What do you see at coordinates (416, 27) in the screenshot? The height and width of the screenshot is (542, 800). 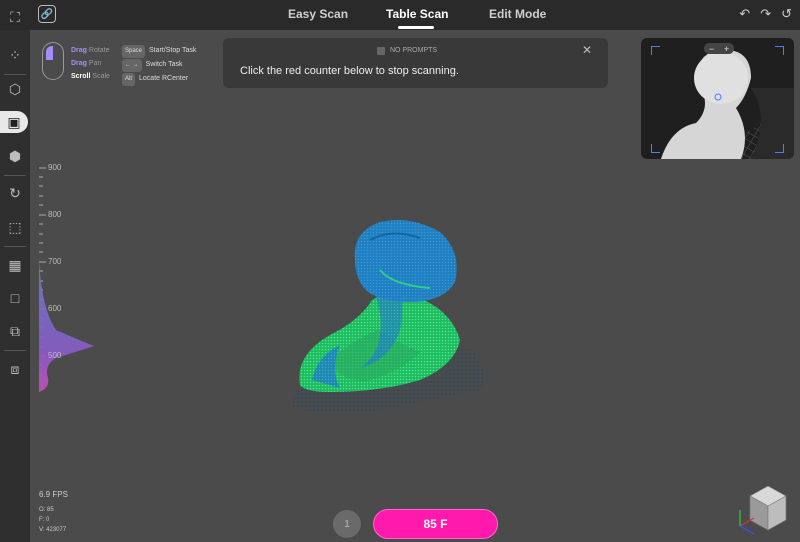 I see `active-tab-indicator` at bounding box center [416, 27].